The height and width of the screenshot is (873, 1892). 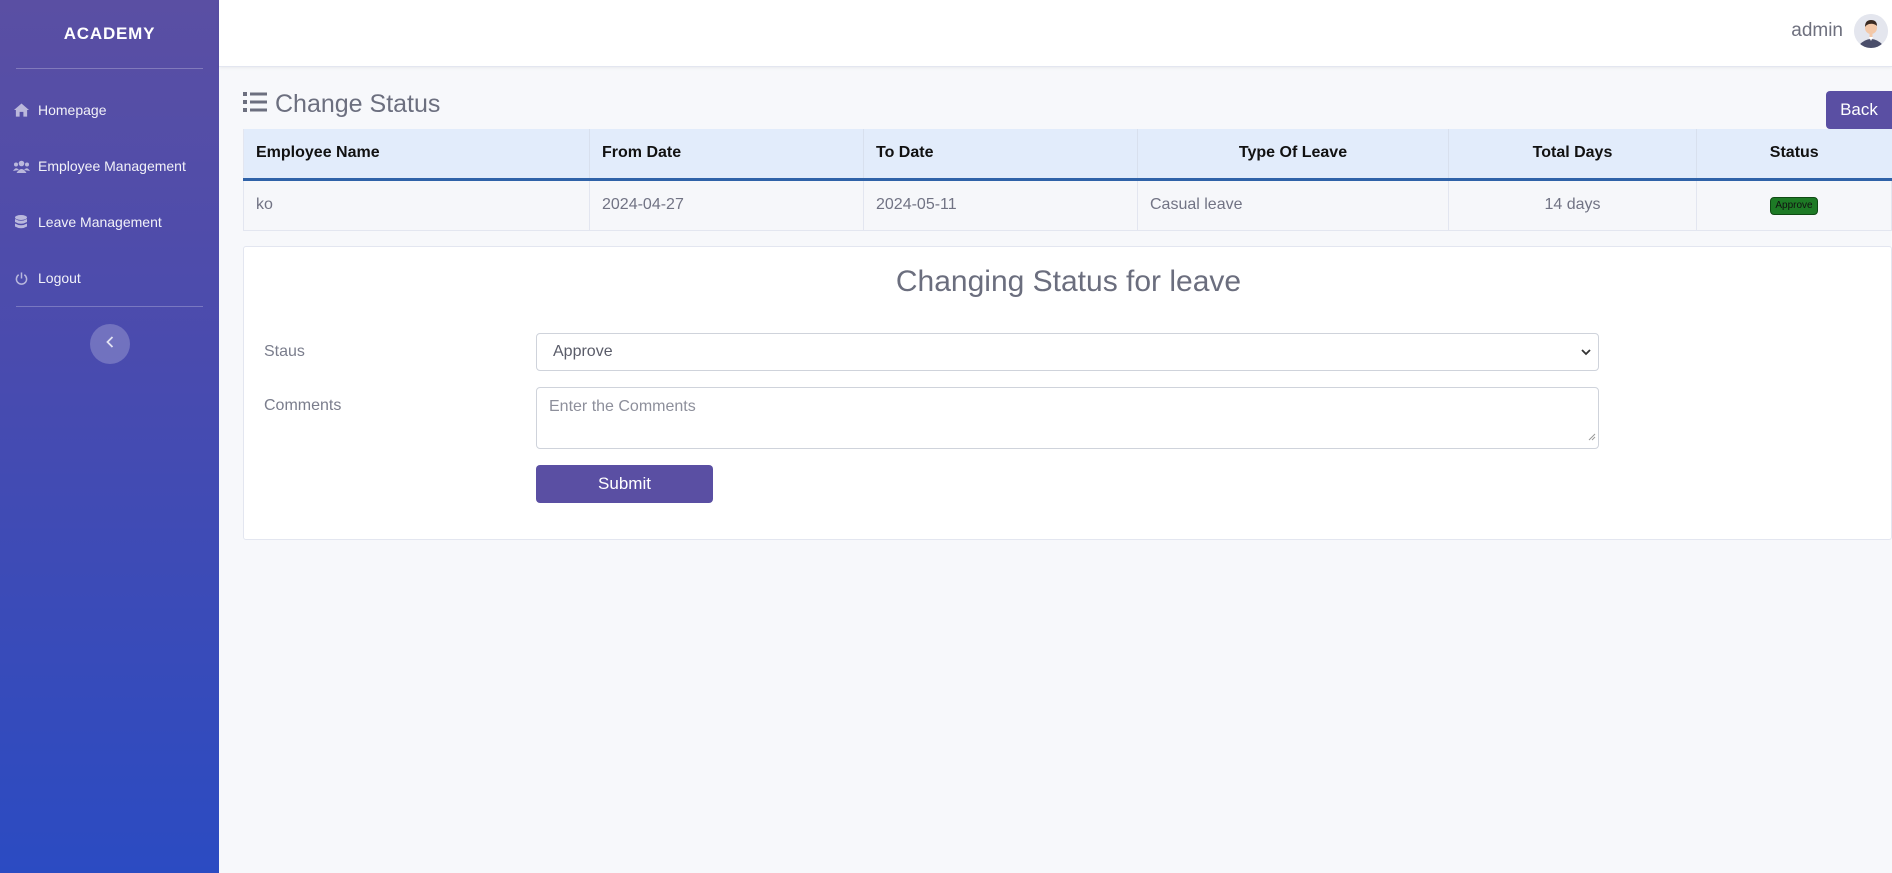 I want to click on database-icon, so click(x=21, y=222).